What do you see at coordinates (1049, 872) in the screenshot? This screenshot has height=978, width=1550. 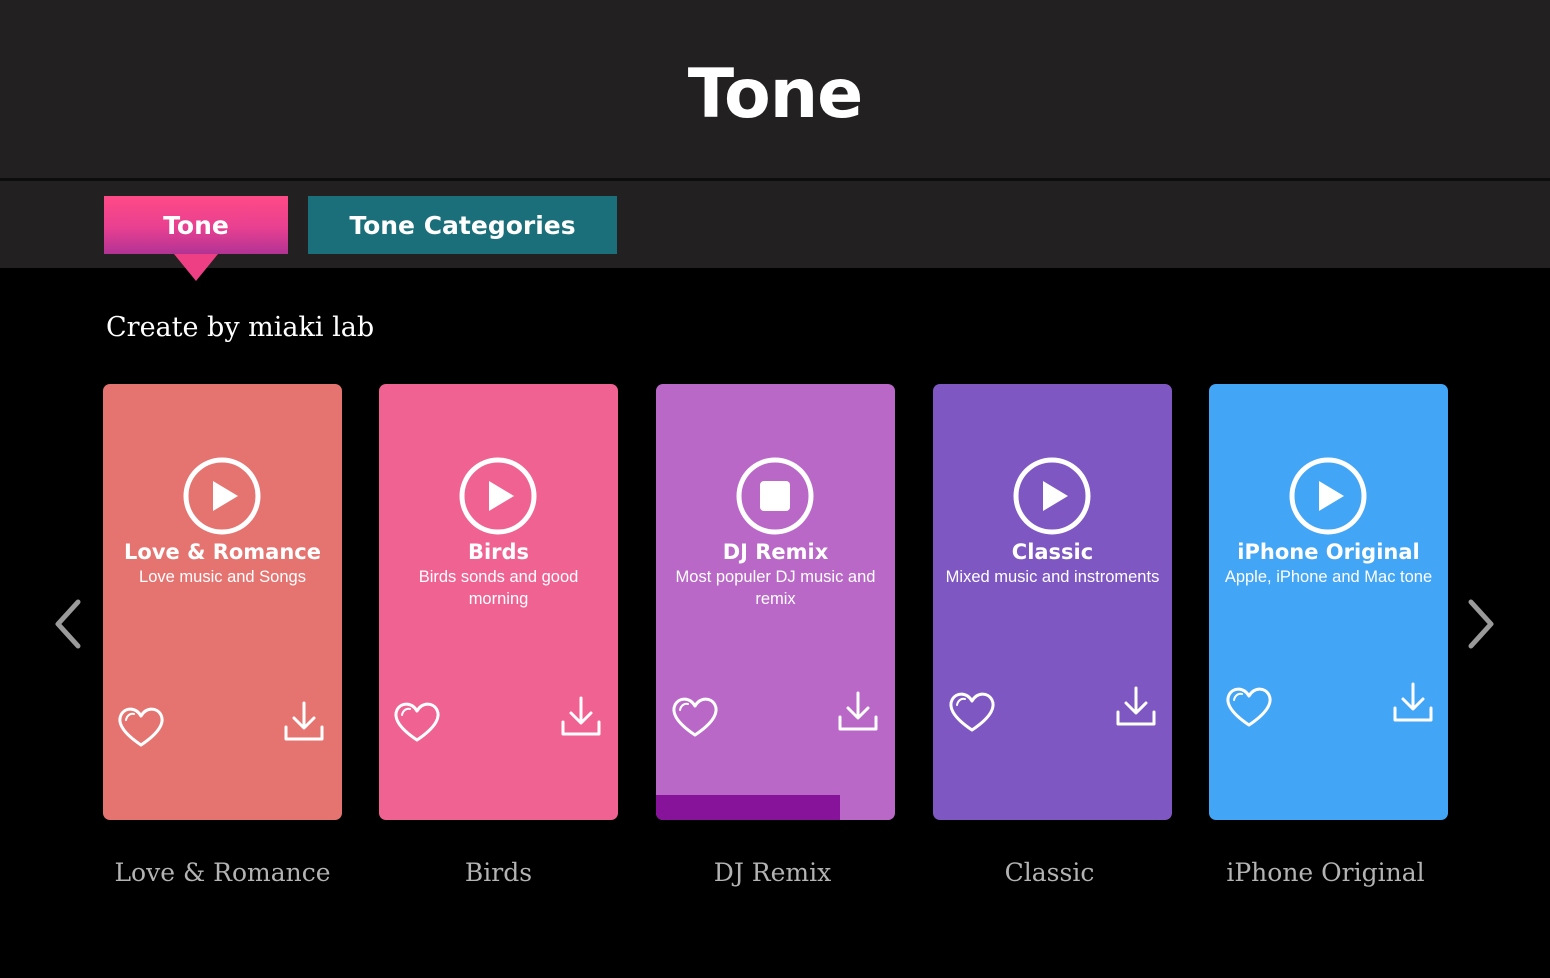 I see `card-caption: Classic` at bounding box center [1049, 872].